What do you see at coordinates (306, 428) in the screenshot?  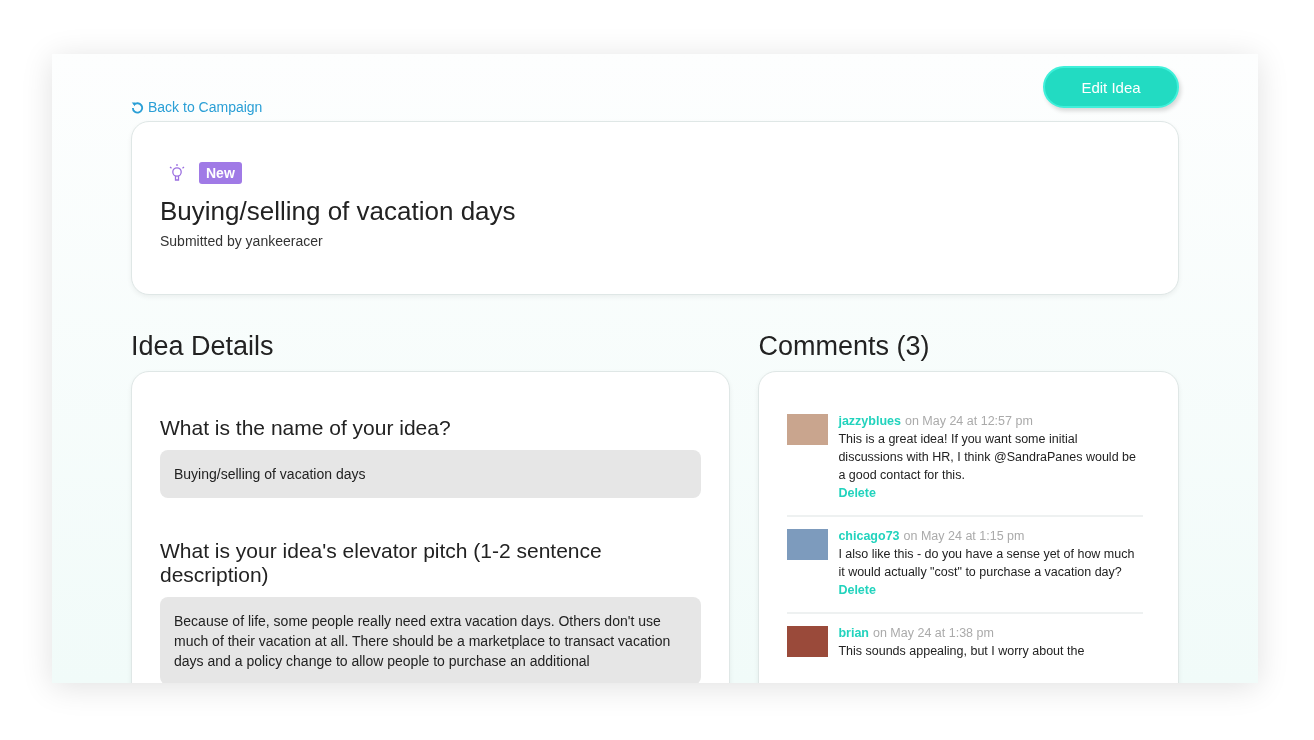 I see `question-label: What is the name of your idea?` at bounding box center [306, 428].